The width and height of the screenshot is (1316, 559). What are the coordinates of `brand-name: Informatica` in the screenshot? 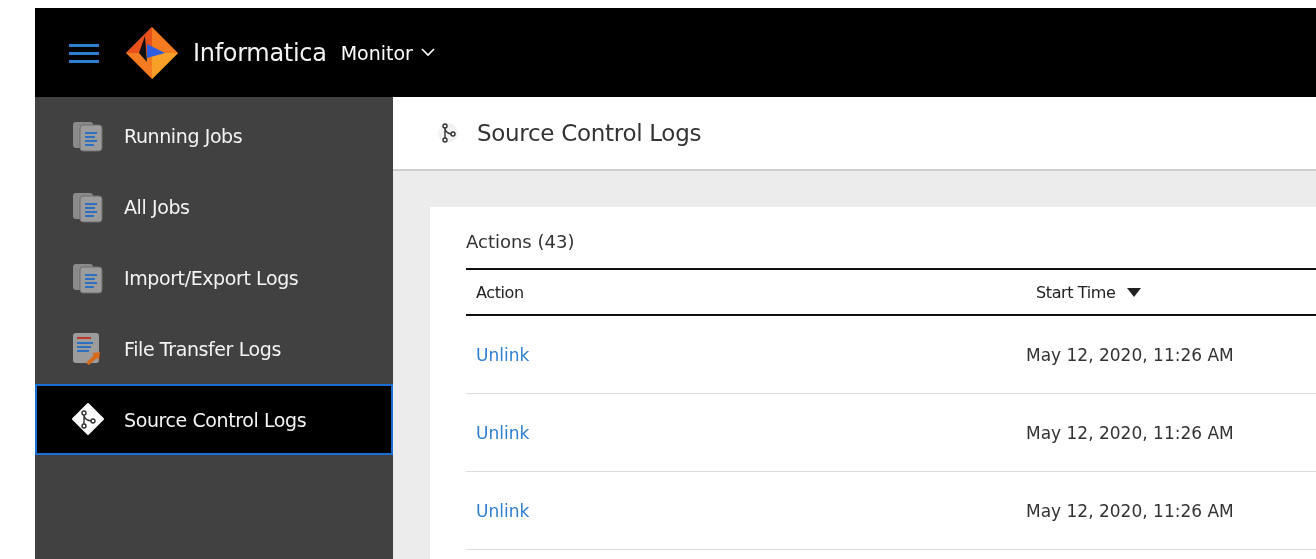 It's located at (260, 52).